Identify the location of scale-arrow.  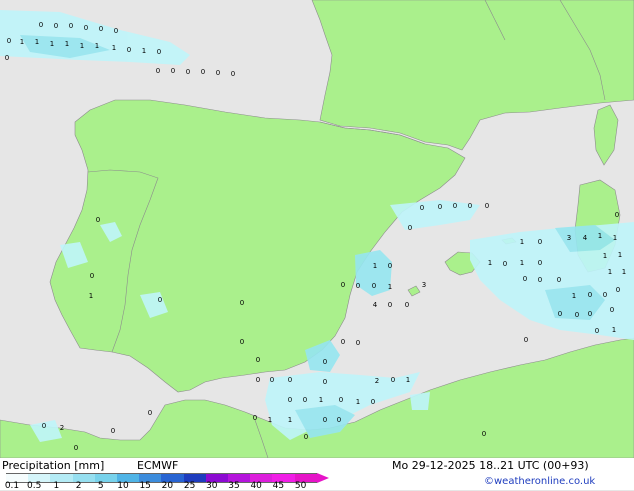
(322, 478).